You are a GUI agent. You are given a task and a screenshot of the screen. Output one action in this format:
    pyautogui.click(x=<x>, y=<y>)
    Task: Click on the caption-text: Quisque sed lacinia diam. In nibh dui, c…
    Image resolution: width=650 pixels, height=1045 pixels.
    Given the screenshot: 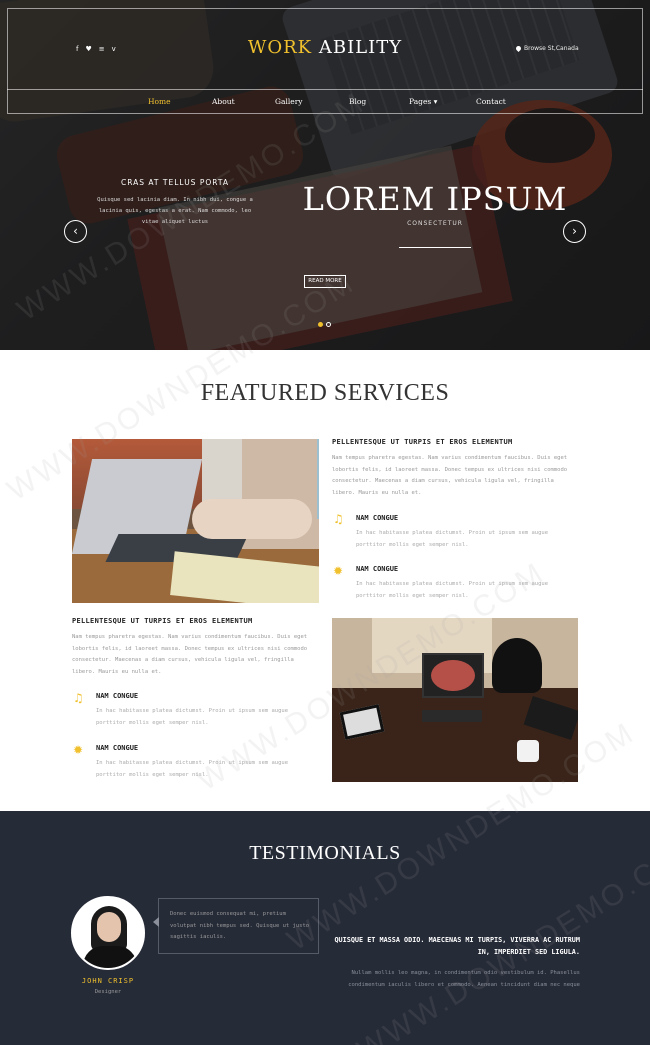 What is the action you would take?
    pyautogui.click(x=175, y=211)
    